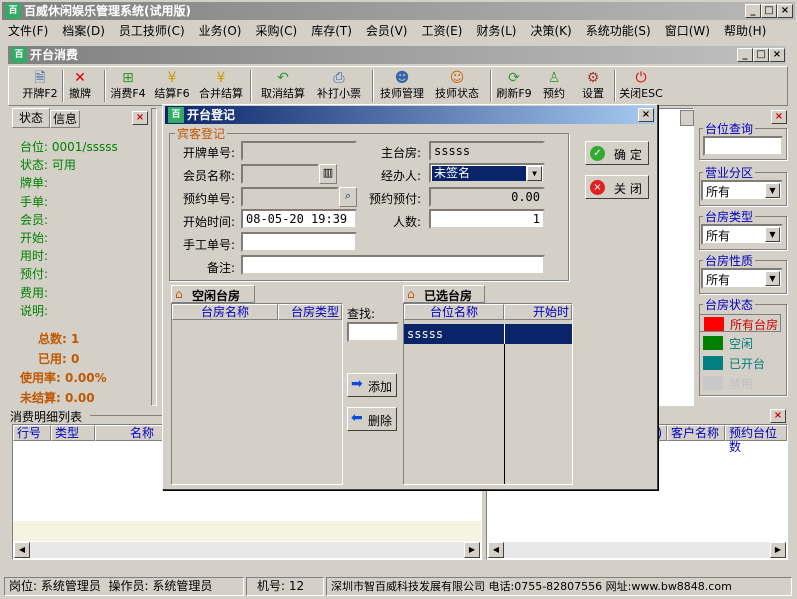 Image resolution: width=797 pixels, height=599 pixels. Describe the element at coordinates (40, 87) in the screenshot. I see `toolbar-button-0: 🗎 开牌F2` at that location.